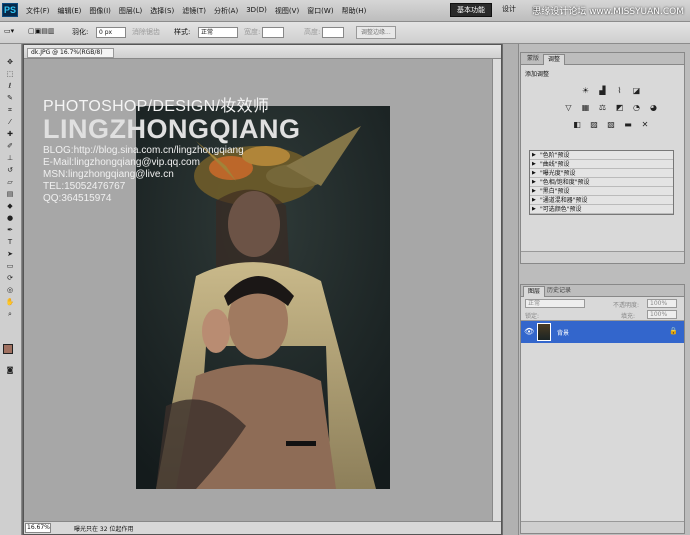 This screenshot has height=535, width=690. I want to click on antialias-checkbox: 消除锯齿, so click(146, 32).